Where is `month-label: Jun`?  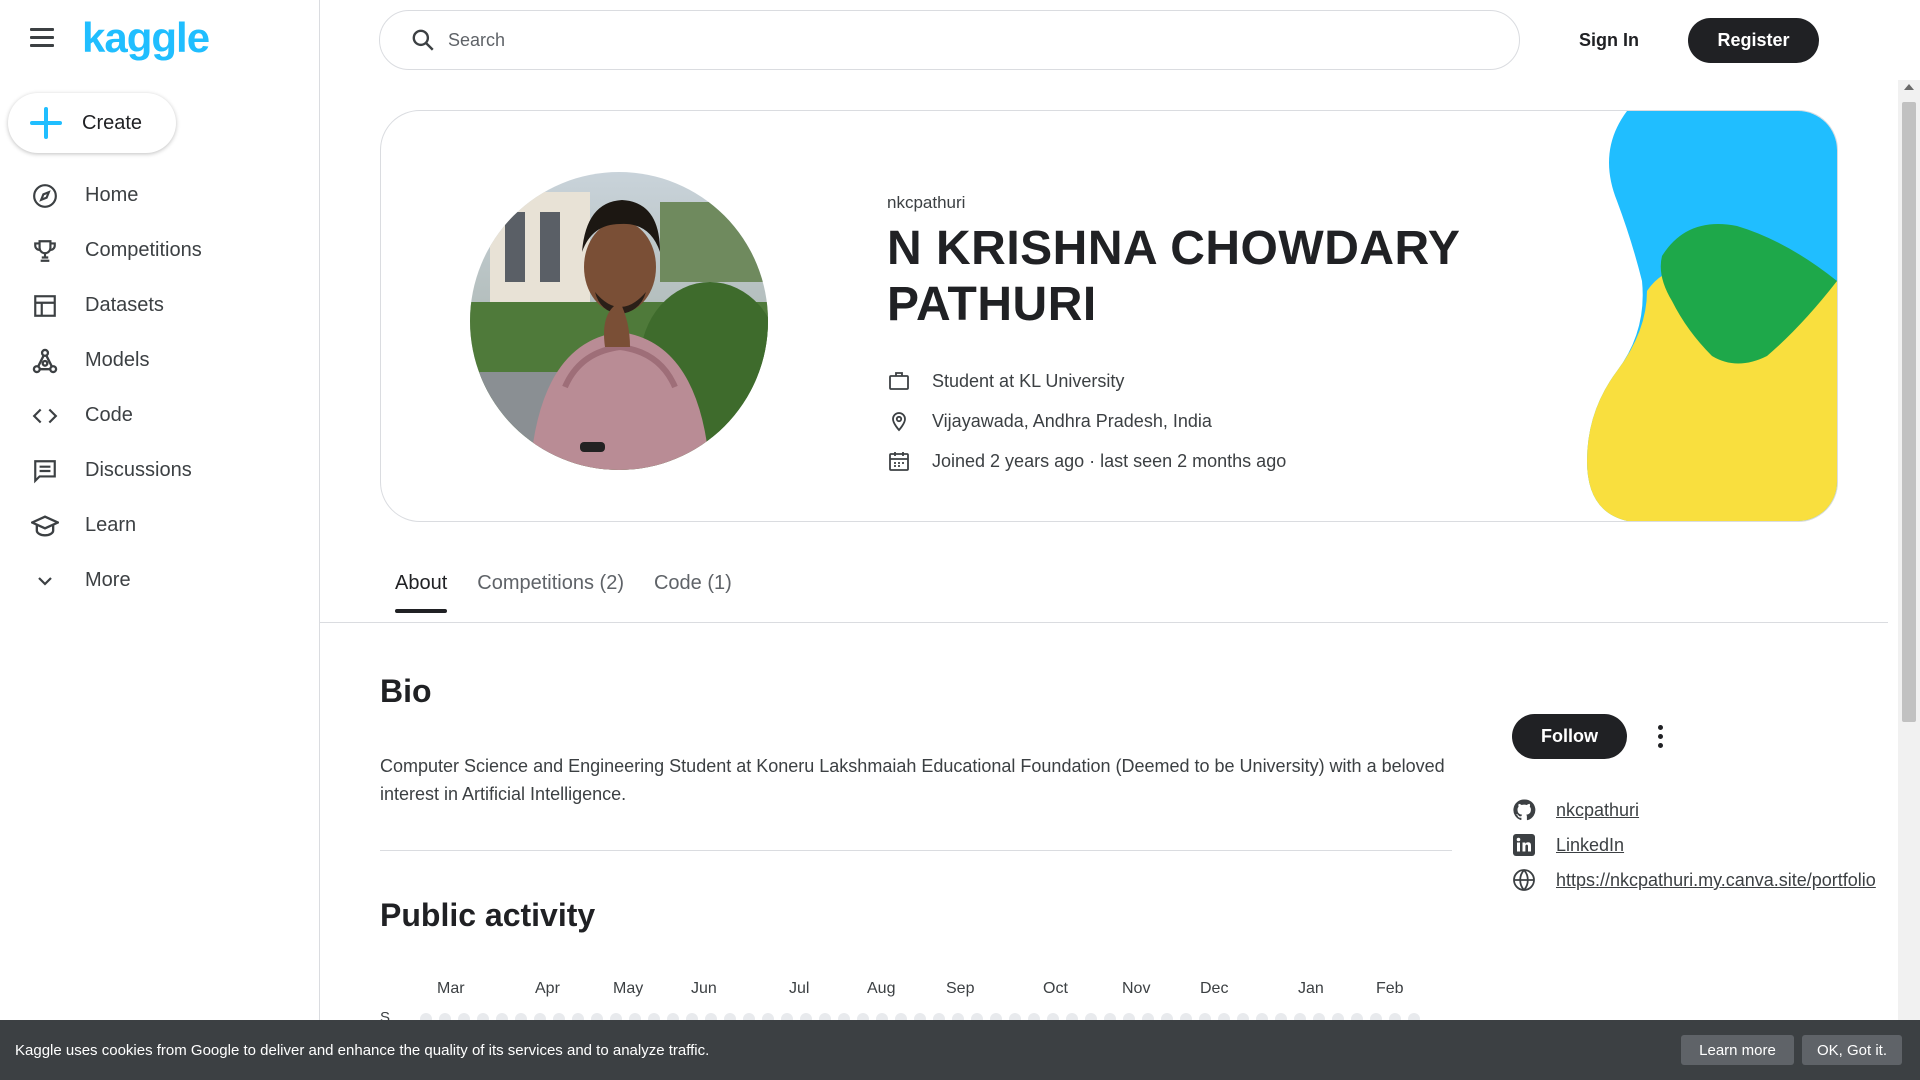 month-label: Jun is located at coordinates (704, 988).